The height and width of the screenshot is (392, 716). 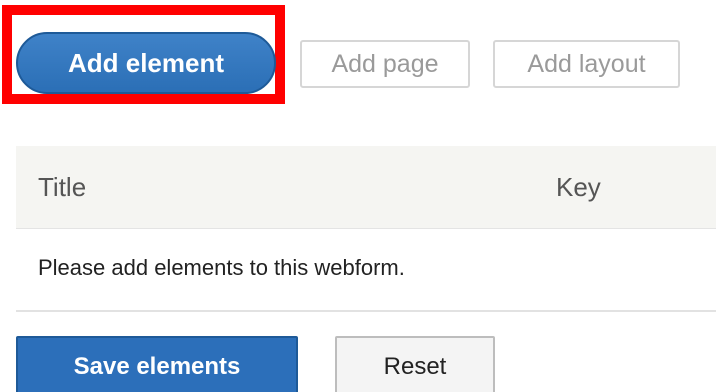 I want to click on add-element-button: Add element, so click(x=146, y=63).